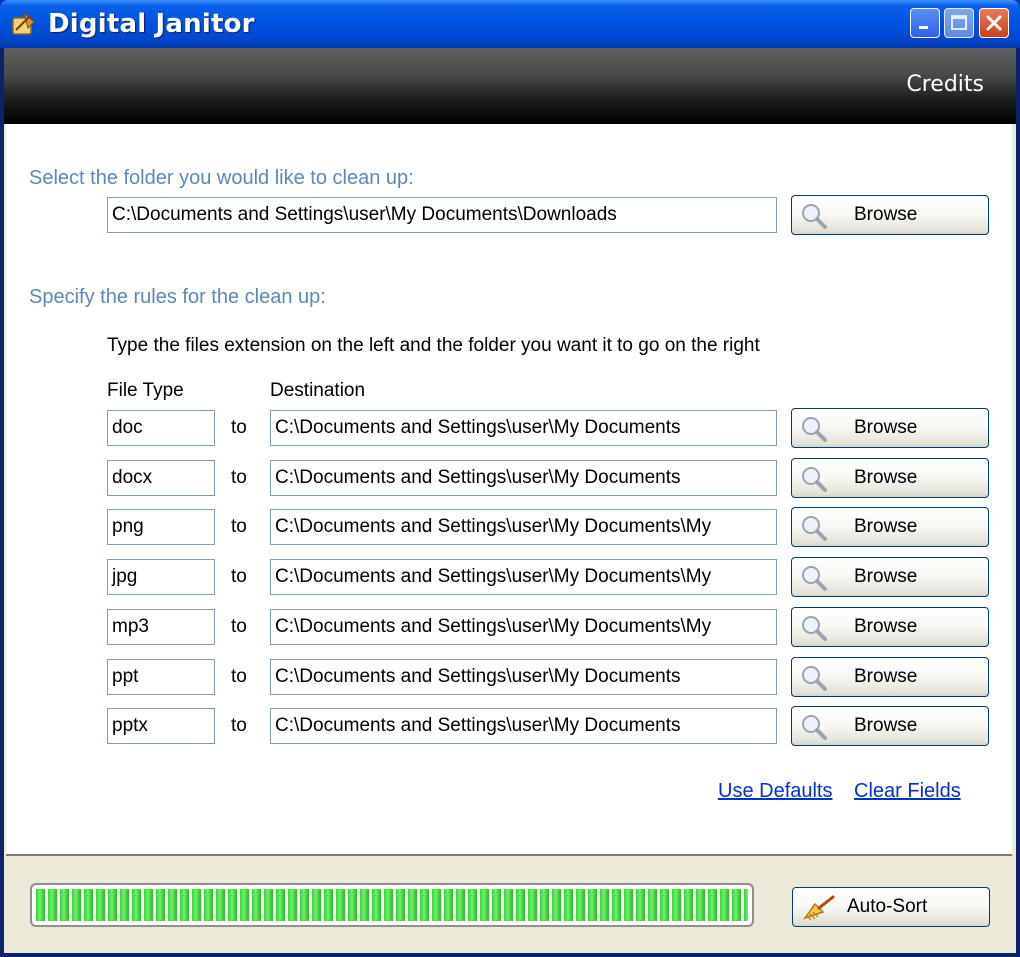 This screenshot has width=1020, height=957. What do you see at coordinates (318, 390) in the screenshot?
I see `destination-column-header: Destination` at bounding box center [318, 390].